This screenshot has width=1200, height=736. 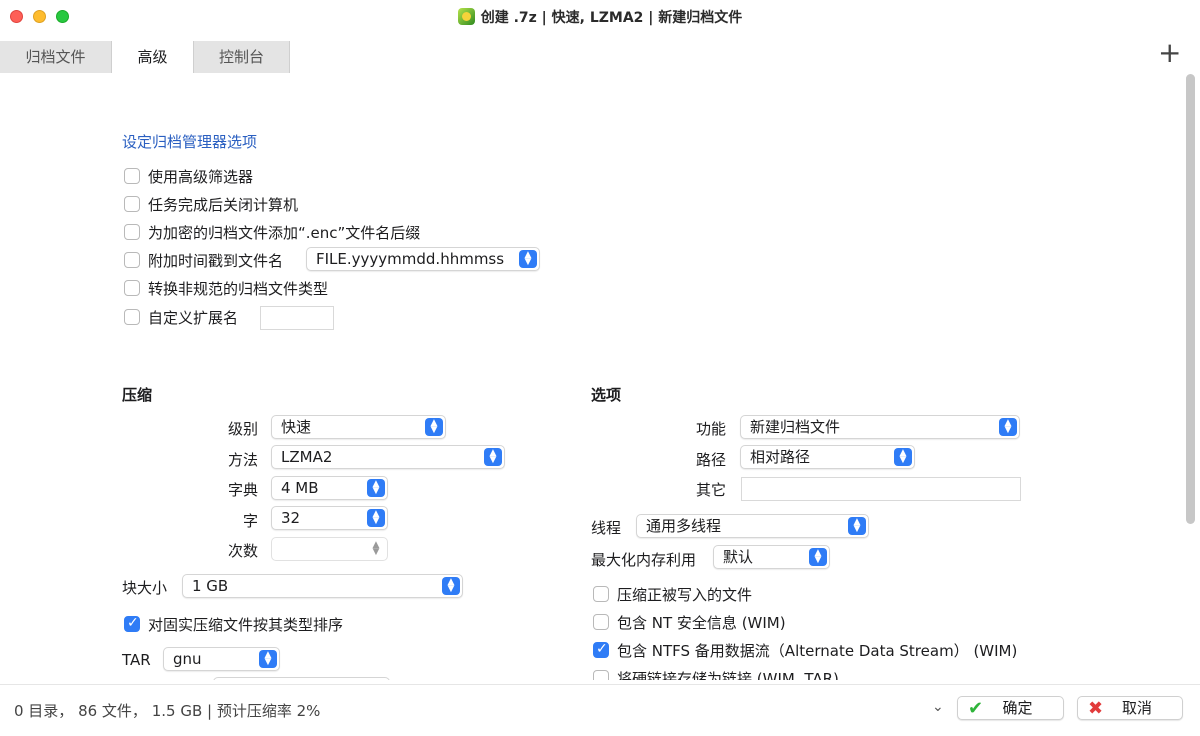 I want to click on function-value: 新建归档文件, so click(x=795, y=427).